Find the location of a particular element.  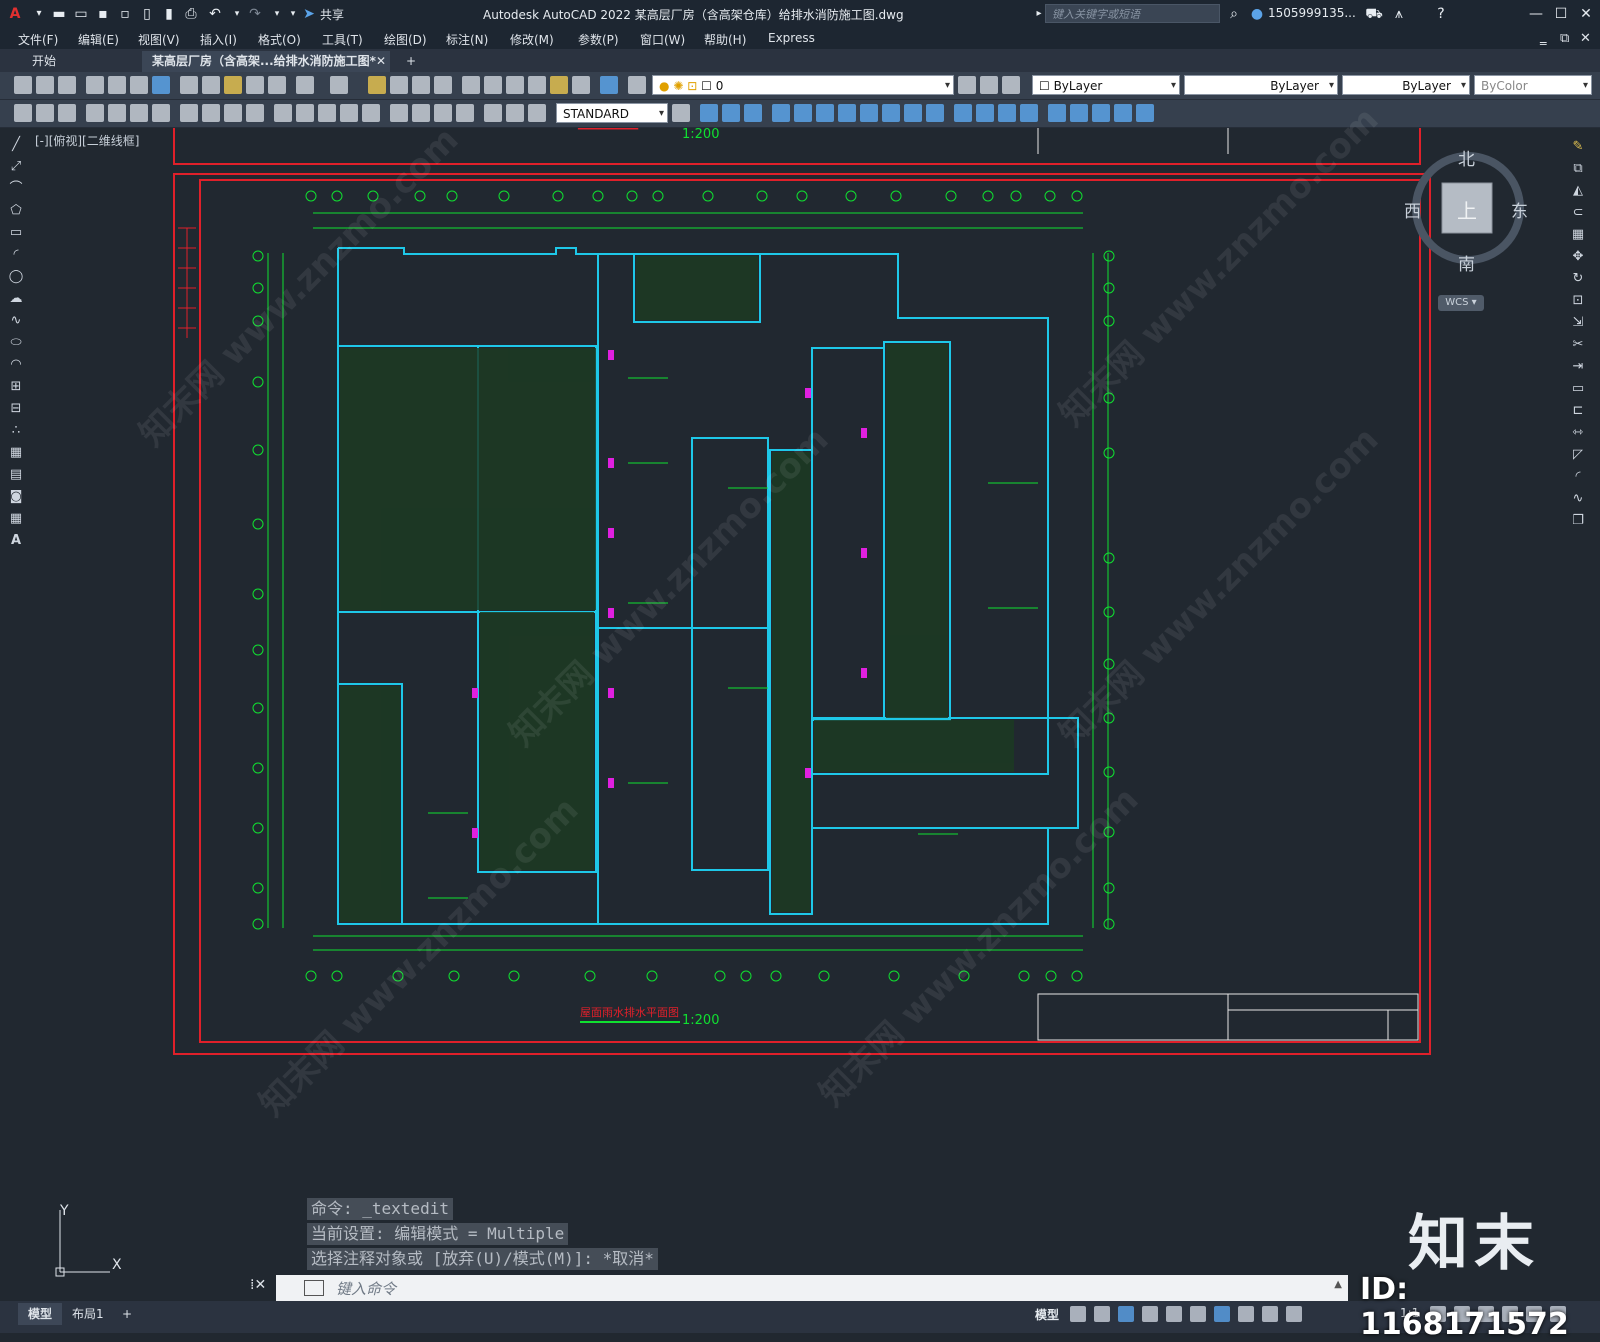

rotate-icon: ↻ is located at coordinates (1578, 279).